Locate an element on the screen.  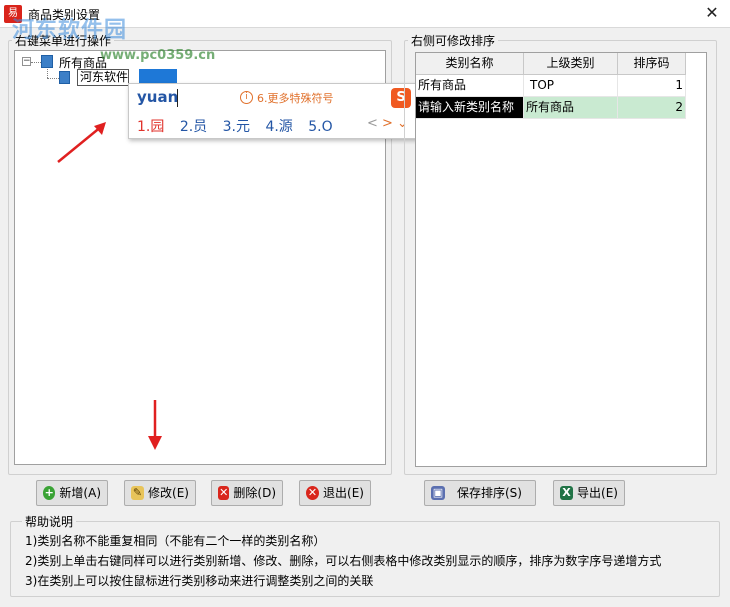
save-order-button-label: 保存排序(S) is located at coordinates (489, 493).